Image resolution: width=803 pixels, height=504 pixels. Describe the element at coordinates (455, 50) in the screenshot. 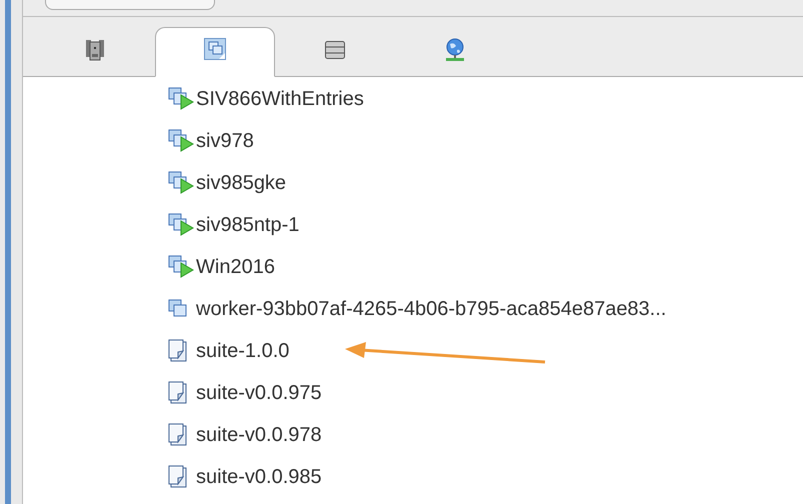

I see `globe-icon` at that location.